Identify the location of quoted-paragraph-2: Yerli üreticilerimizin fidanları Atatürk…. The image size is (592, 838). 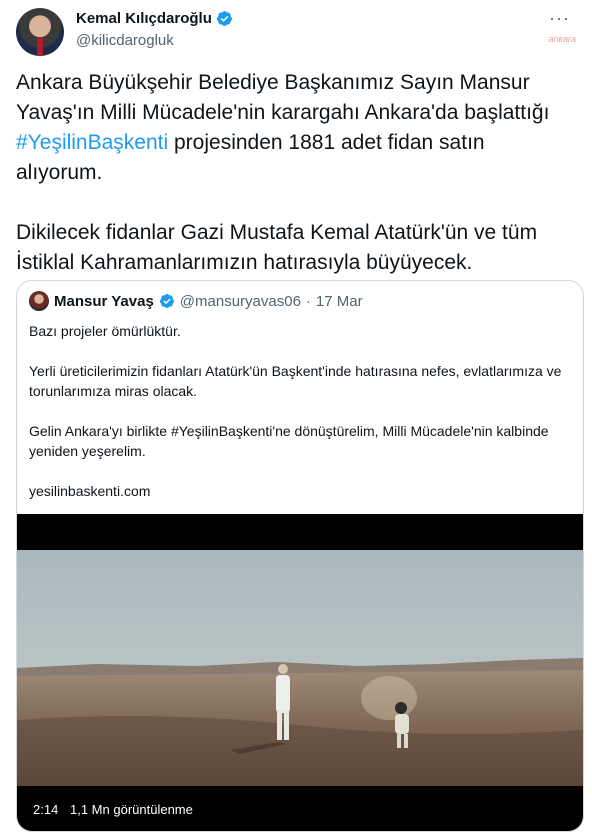
(295, 381).